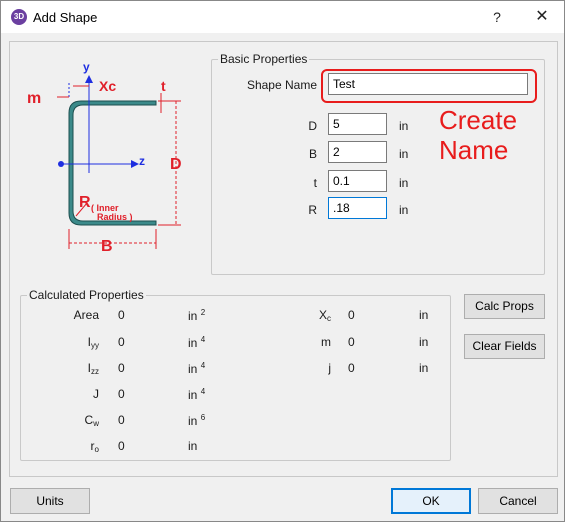 This screenshot has height=522, width=565. I want to click on window-title: Add Shape, so click(65, 17).